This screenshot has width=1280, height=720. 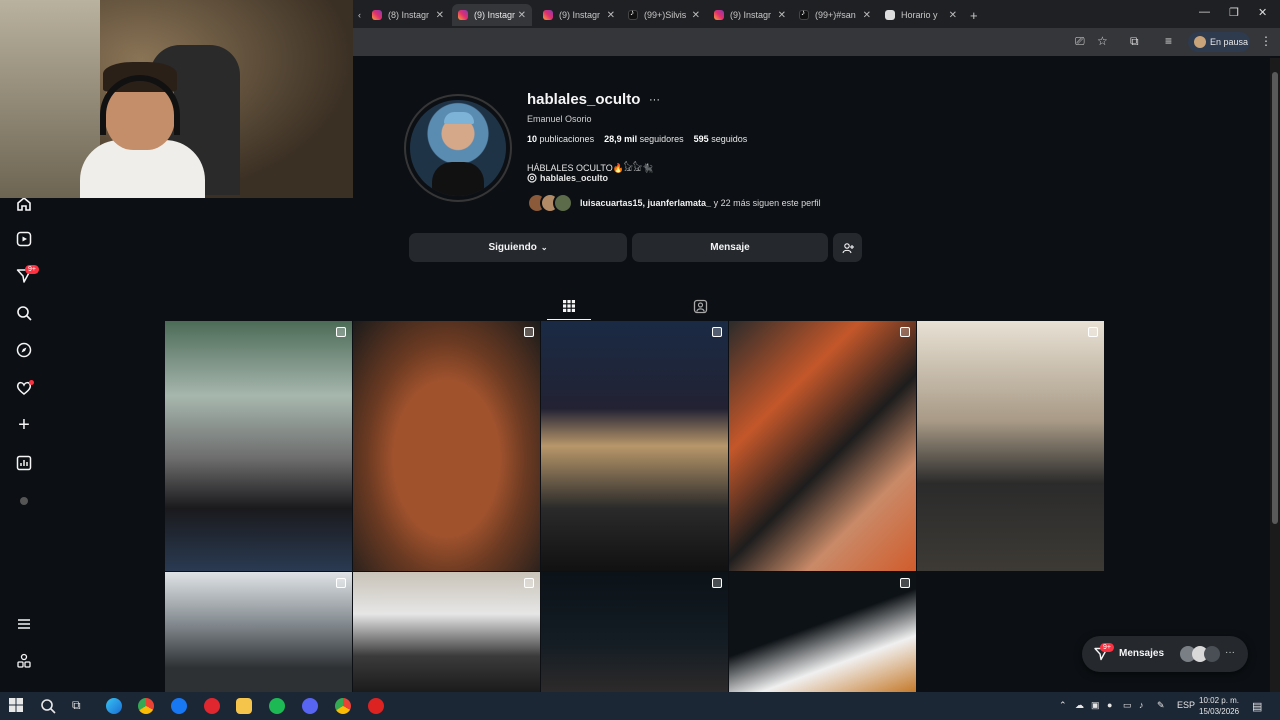 I want to click on app-record-icon, so click(x=376, y=706).